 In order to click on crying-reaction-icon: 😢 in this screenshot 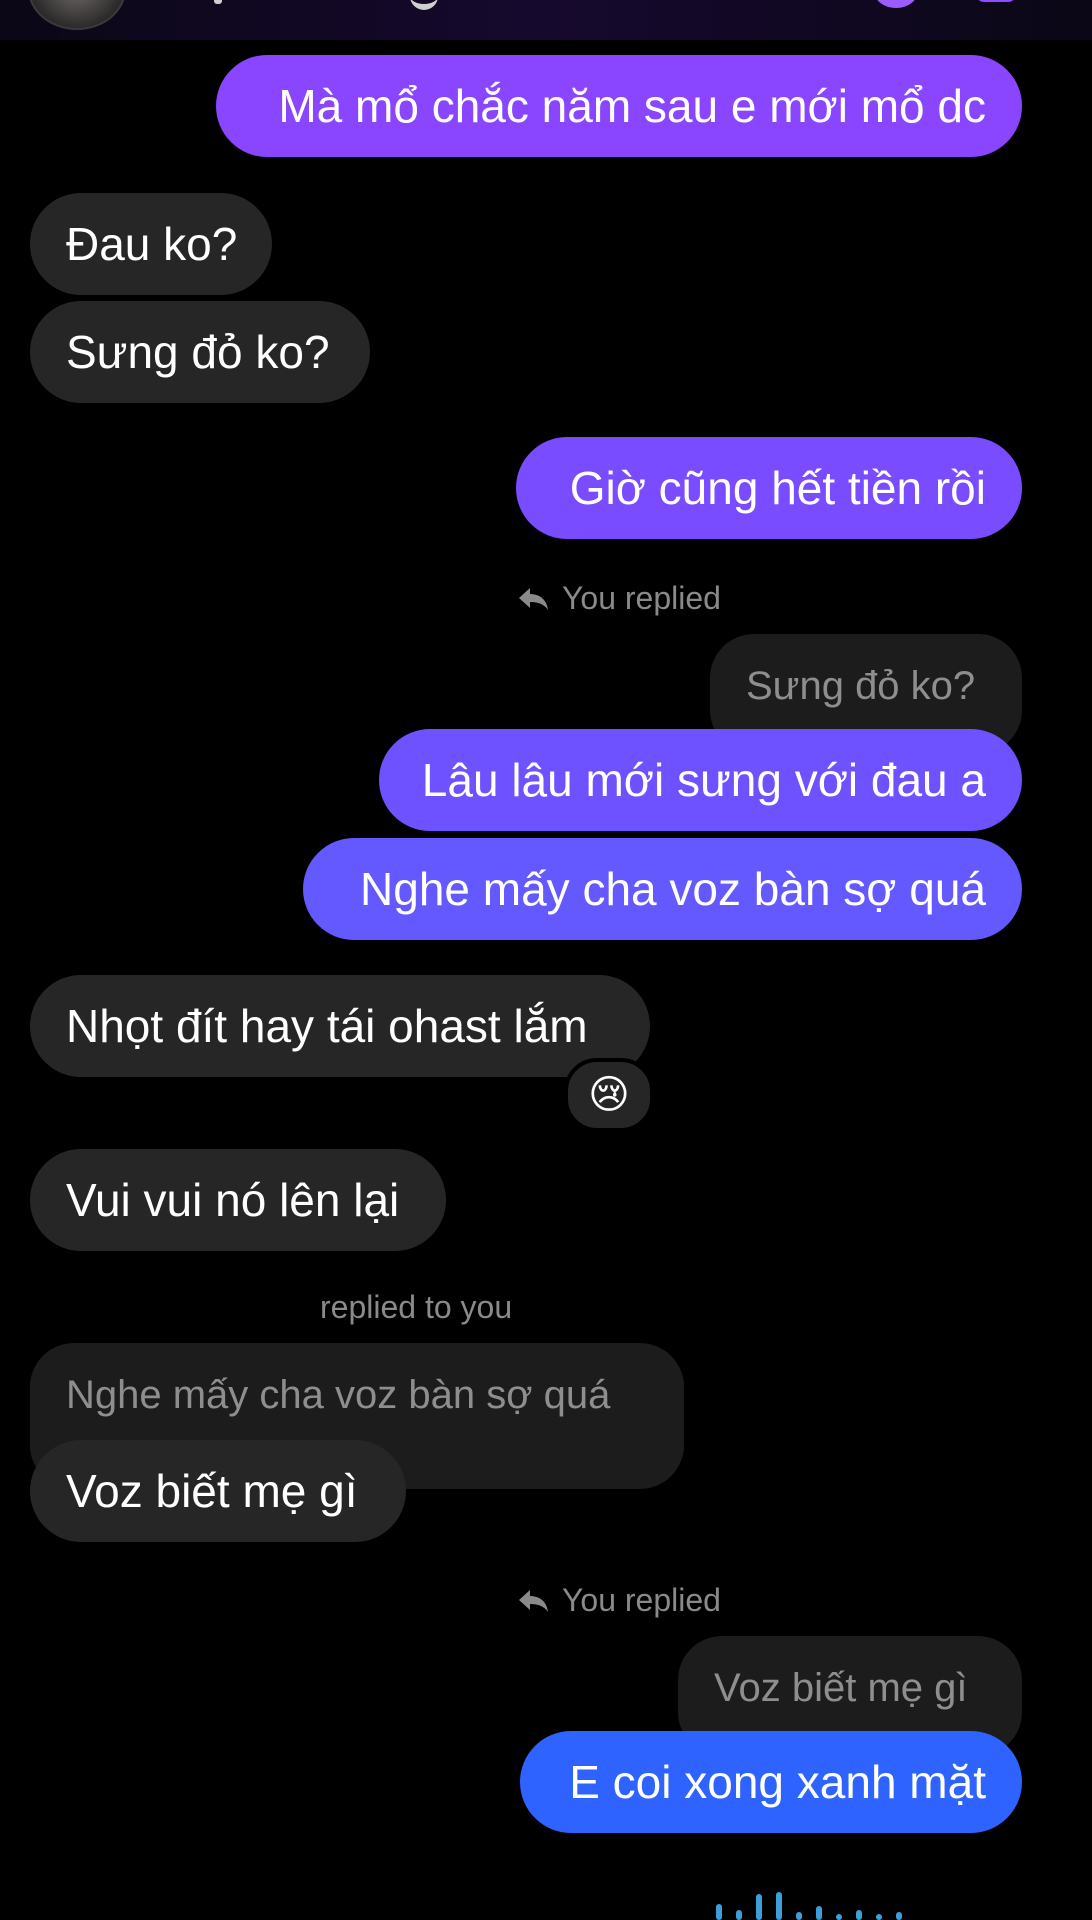, I will do `click(609, 1095)`.